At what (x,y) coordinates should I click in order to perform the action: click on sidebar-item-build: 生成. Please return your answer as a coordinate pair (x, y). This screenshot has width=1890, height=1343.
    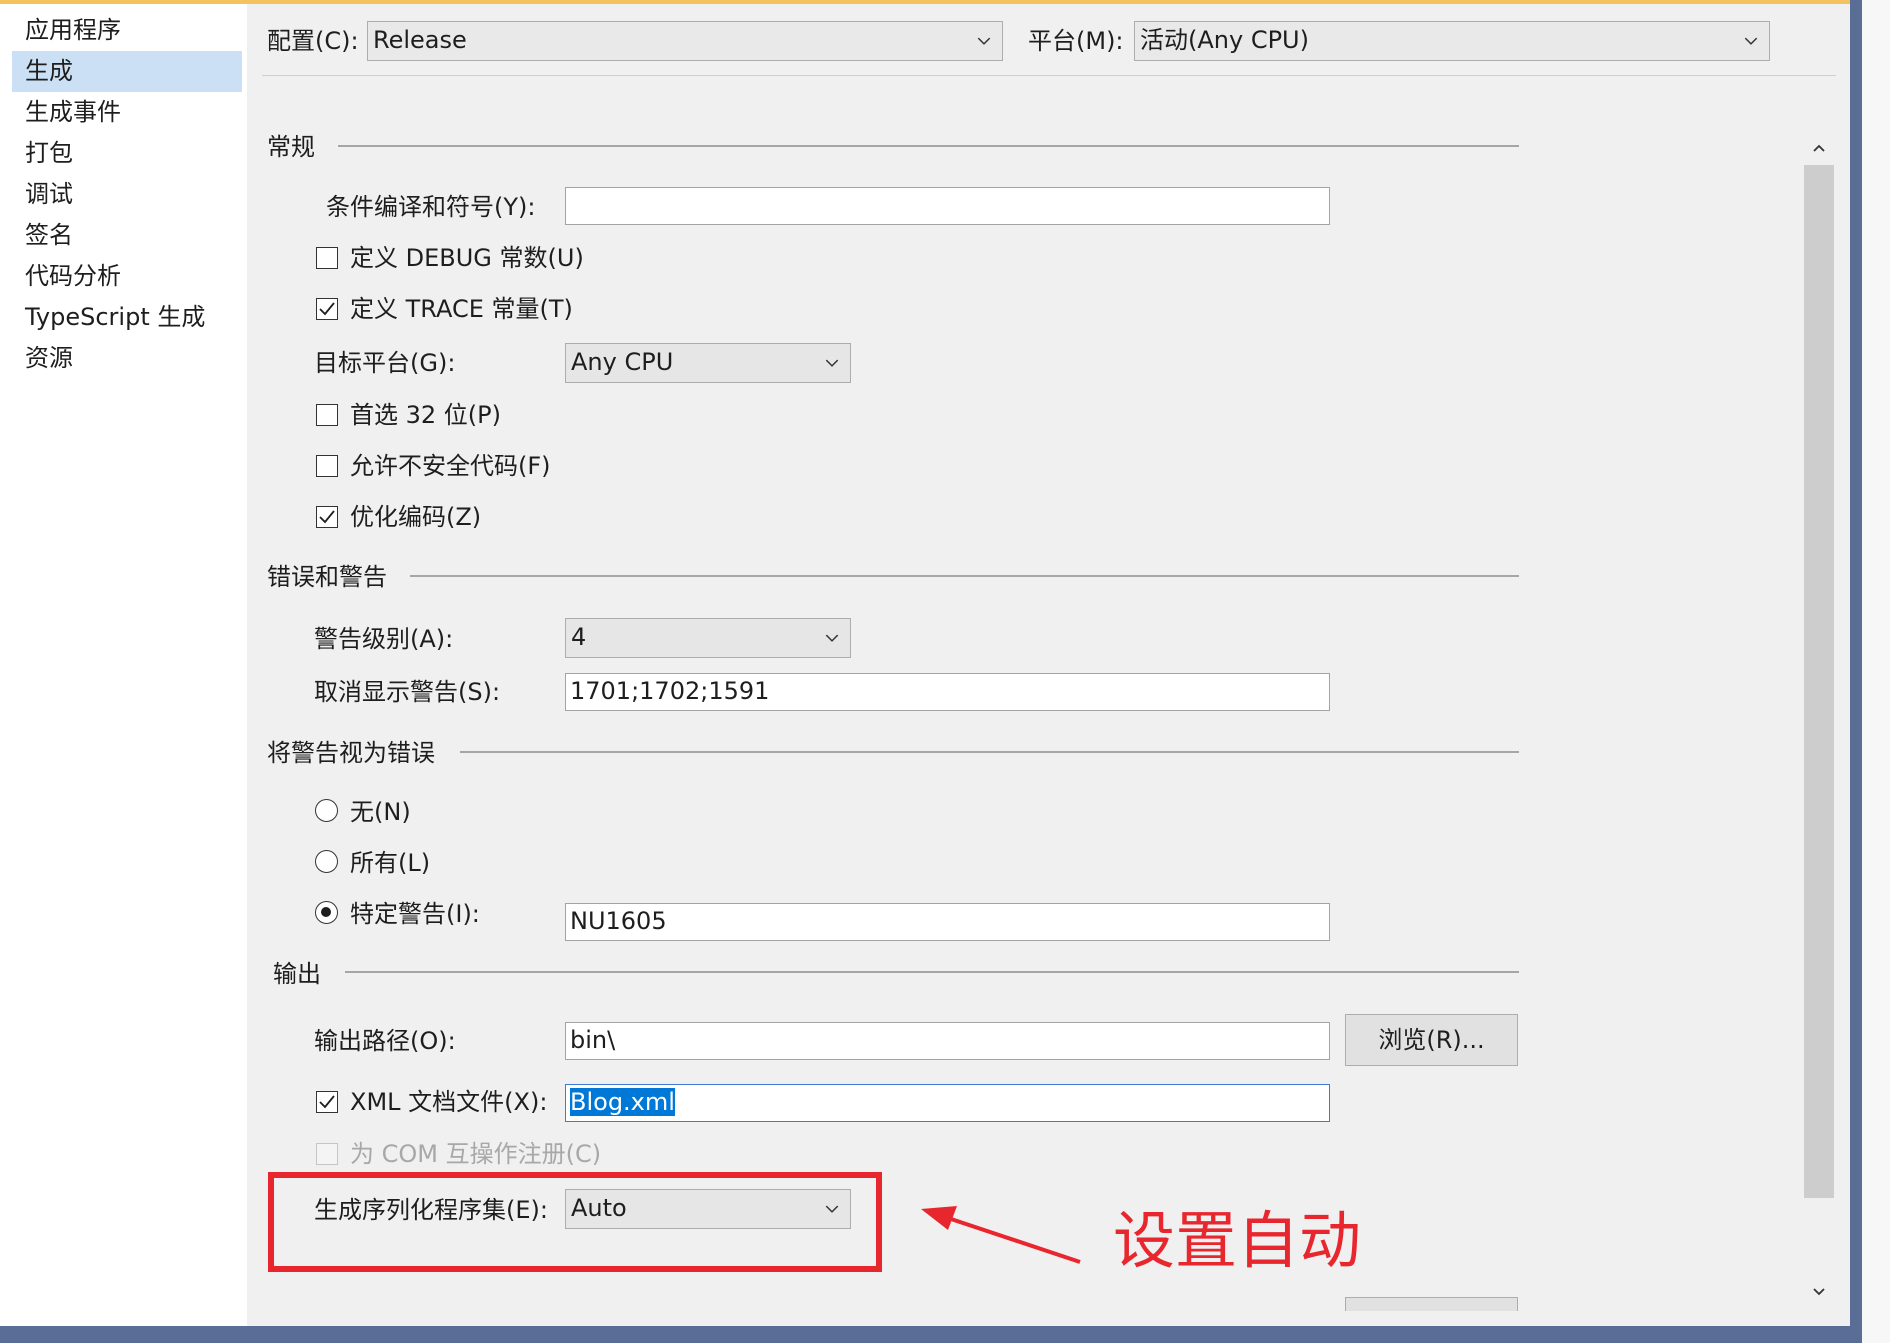
    Looking at the image, I should click on (127, 71).